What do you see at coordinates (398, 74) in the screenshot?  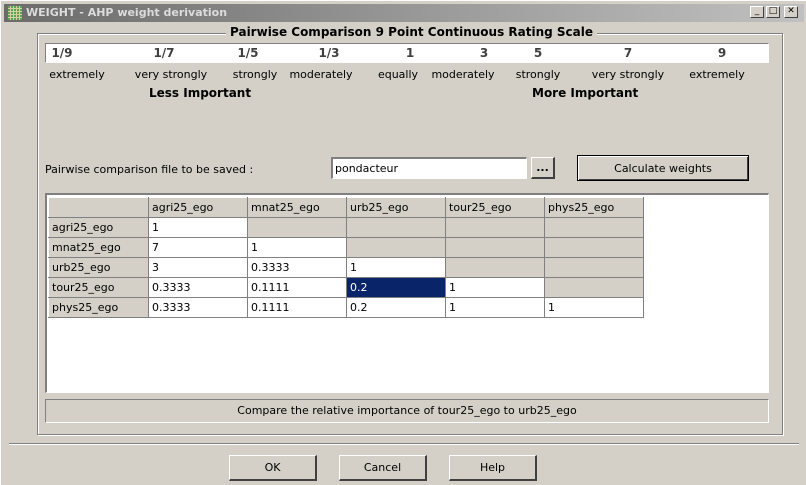 I see `scale-word: equally` at bounding box center [398, 74].